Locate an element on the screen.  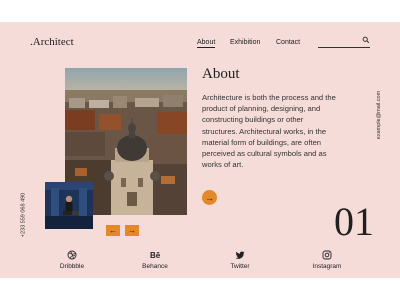
svg-text: Bē is located at coordinates (155, 255).